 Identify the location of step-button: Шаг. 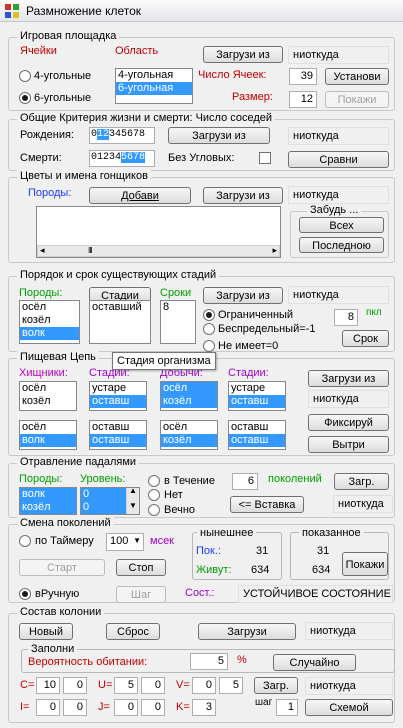
(141, 594).